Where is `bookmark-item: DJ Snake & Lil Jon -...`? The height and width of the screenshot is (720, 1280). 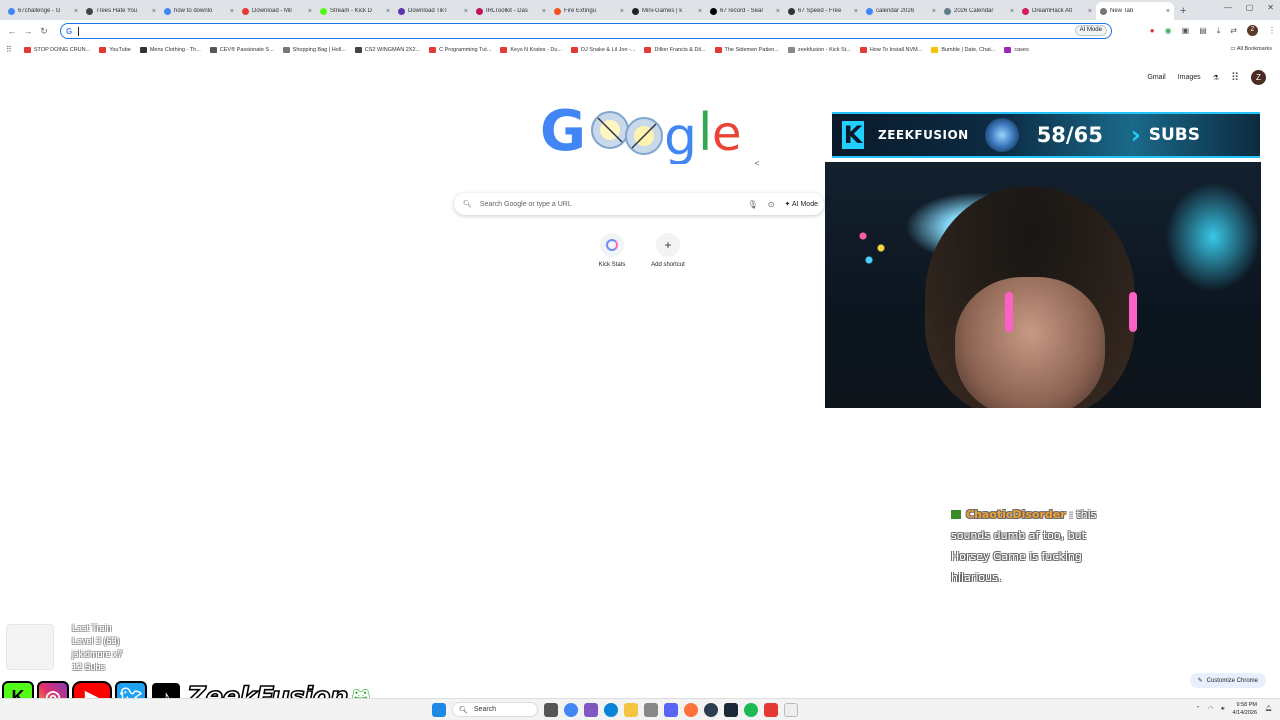
bookmark-item: DJ Snake & Lil Jon -... is located at coordinates (603, 49).